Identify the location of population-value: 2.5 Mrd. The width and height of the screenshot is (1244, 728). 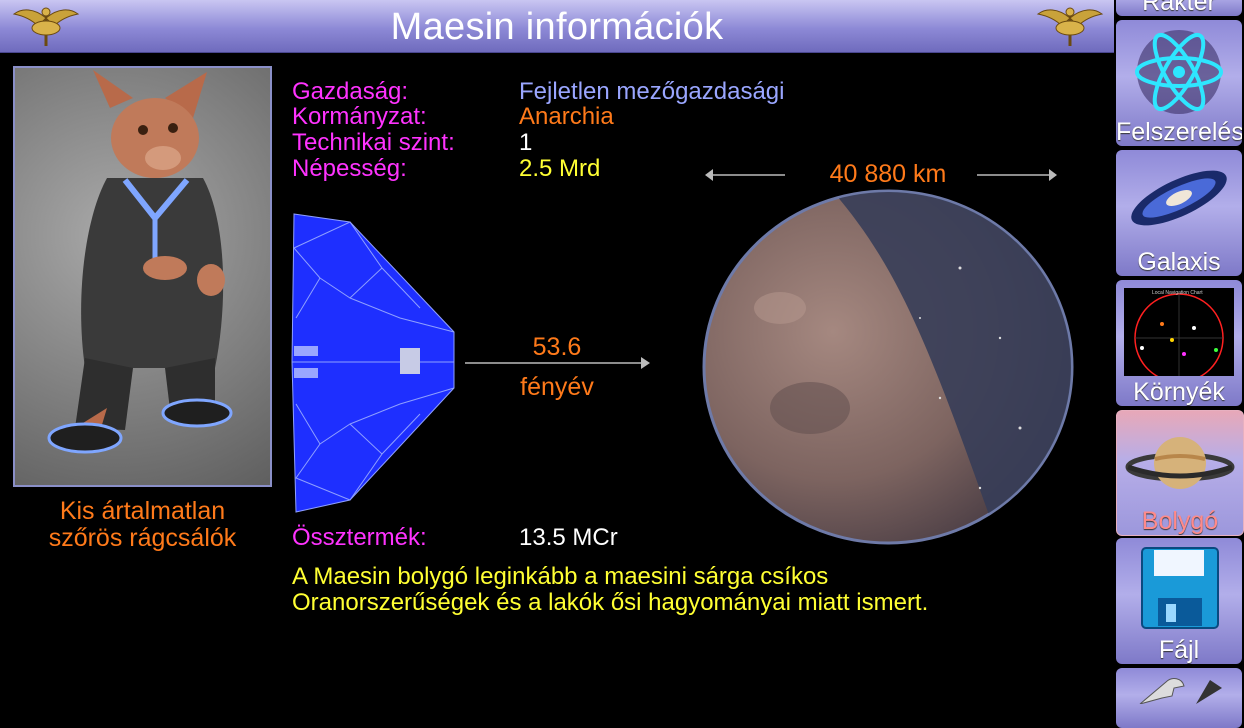
(560, 168).